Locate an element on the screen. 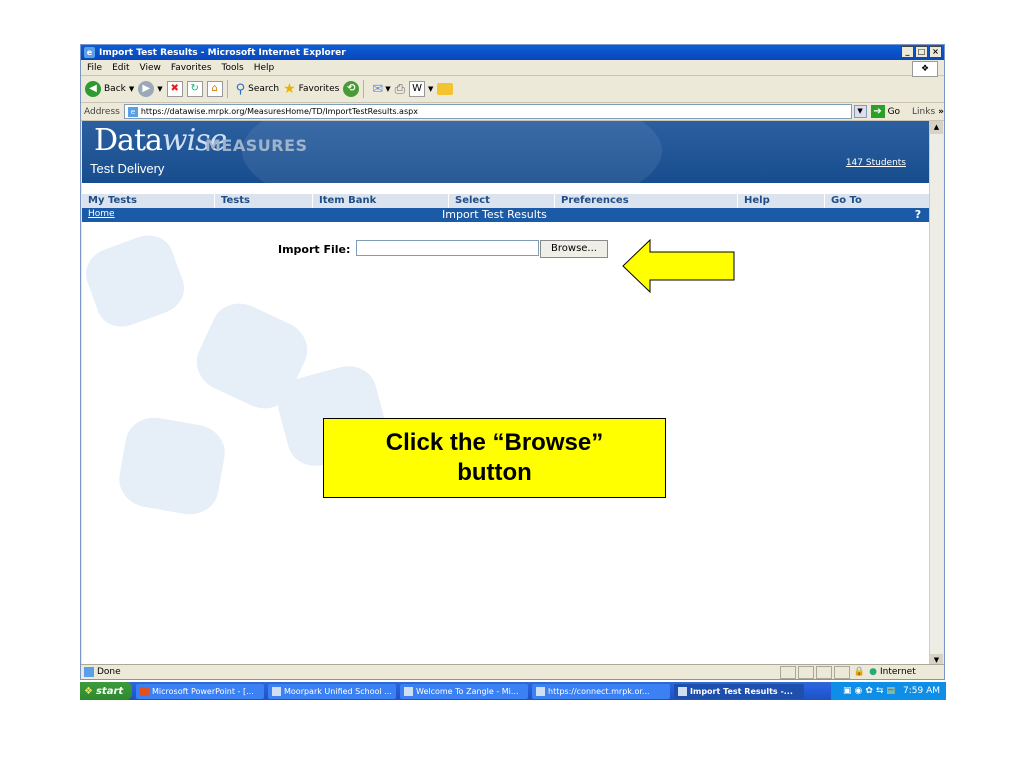 This screenshot has height=768, width=1024. lock-icon: 🔒 is located at coordinates (859, 672).